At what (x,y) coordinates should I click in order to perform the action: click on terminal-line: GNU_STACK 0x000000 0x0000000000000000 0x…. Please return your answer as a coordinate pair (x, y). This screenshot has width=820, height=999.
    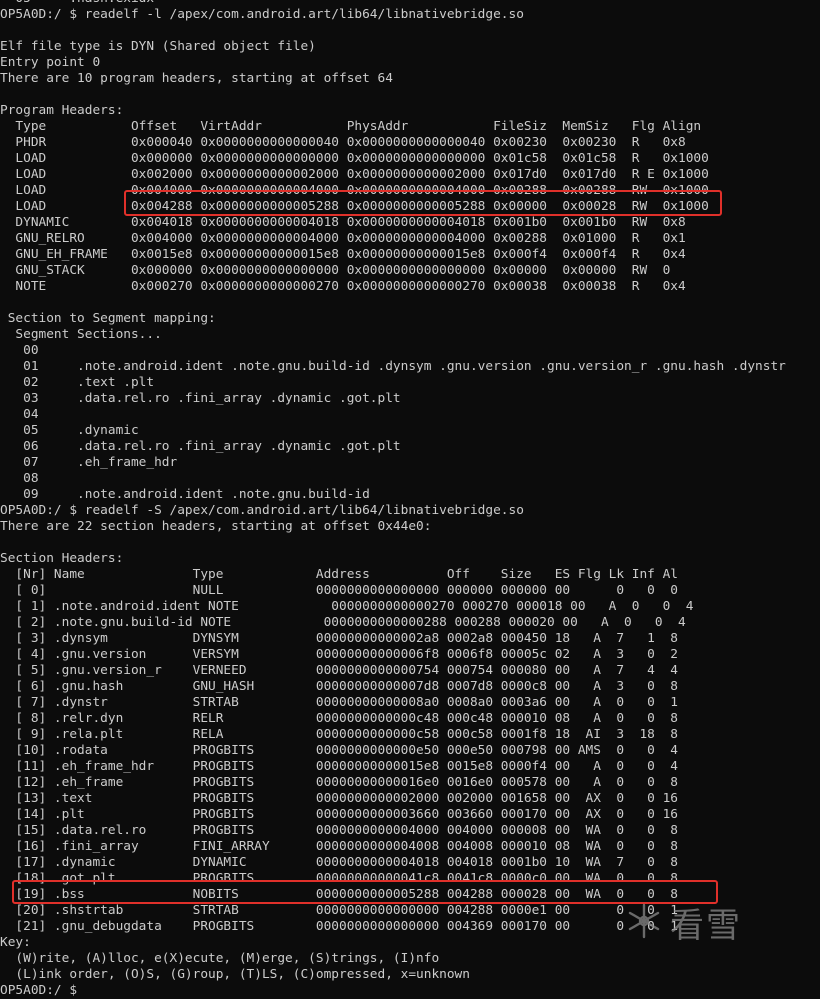
    Looking at the image, I should click on (335, 270).